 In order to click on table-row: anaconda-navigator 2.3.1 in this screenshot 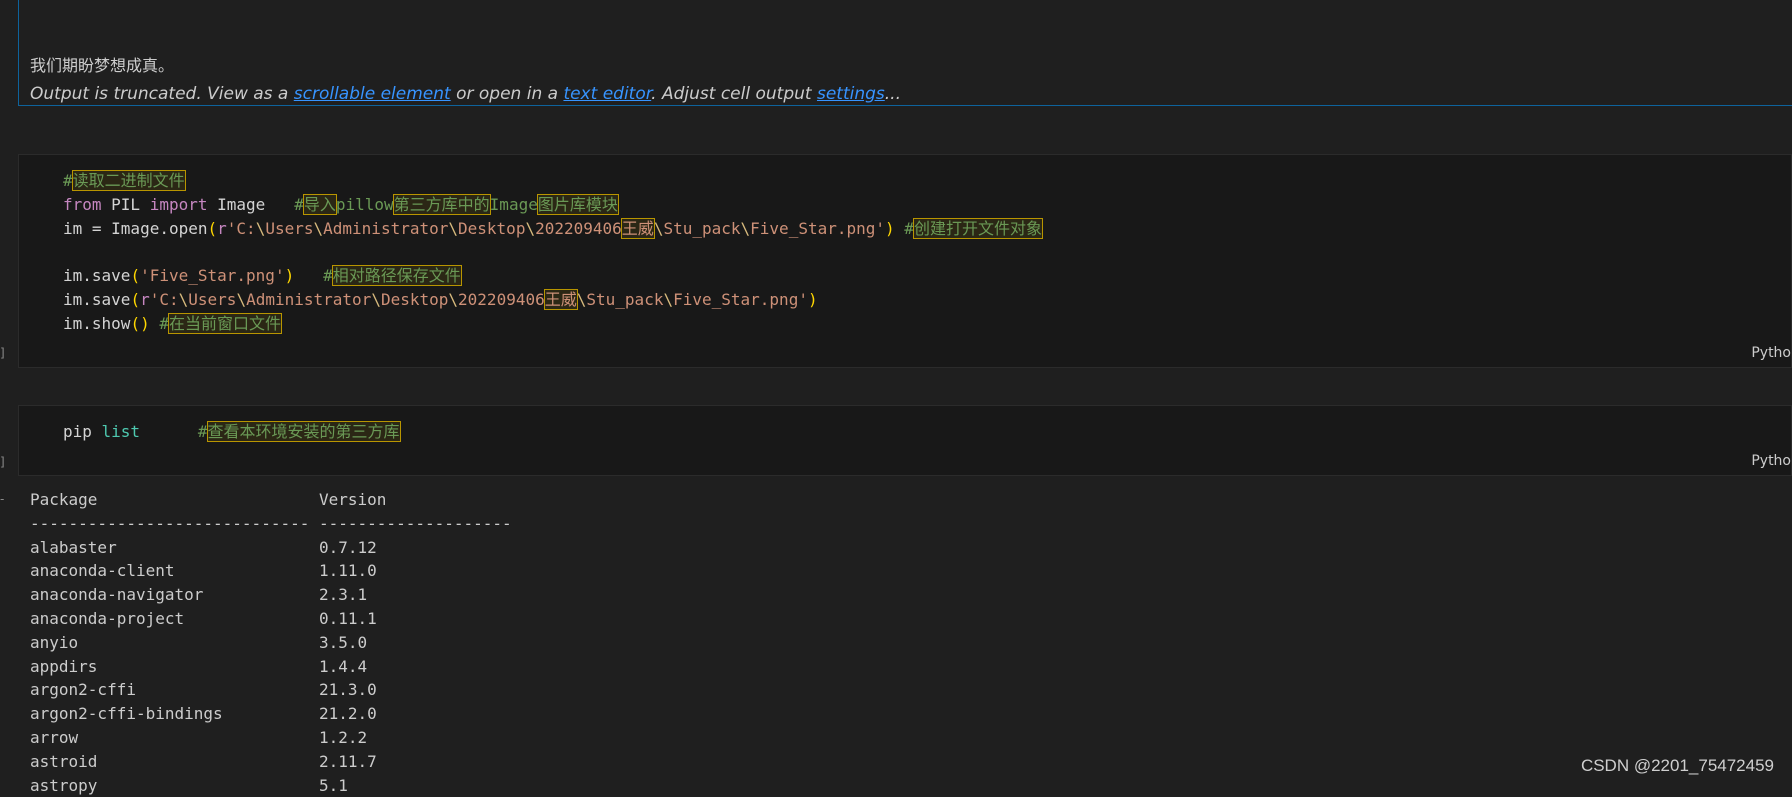, I will do `click(271, 595)`.